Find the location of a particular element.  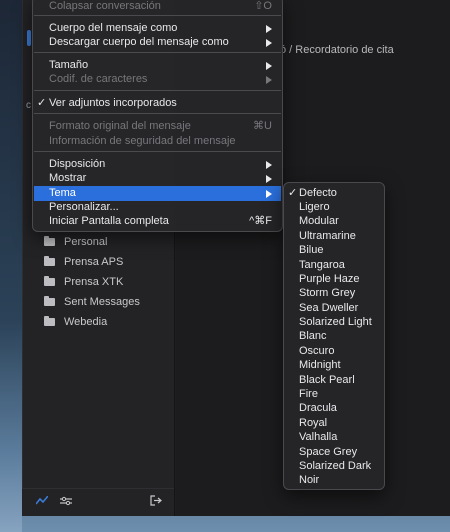

theme-option-label: Solarized Light is located at coordinates (335, 322).